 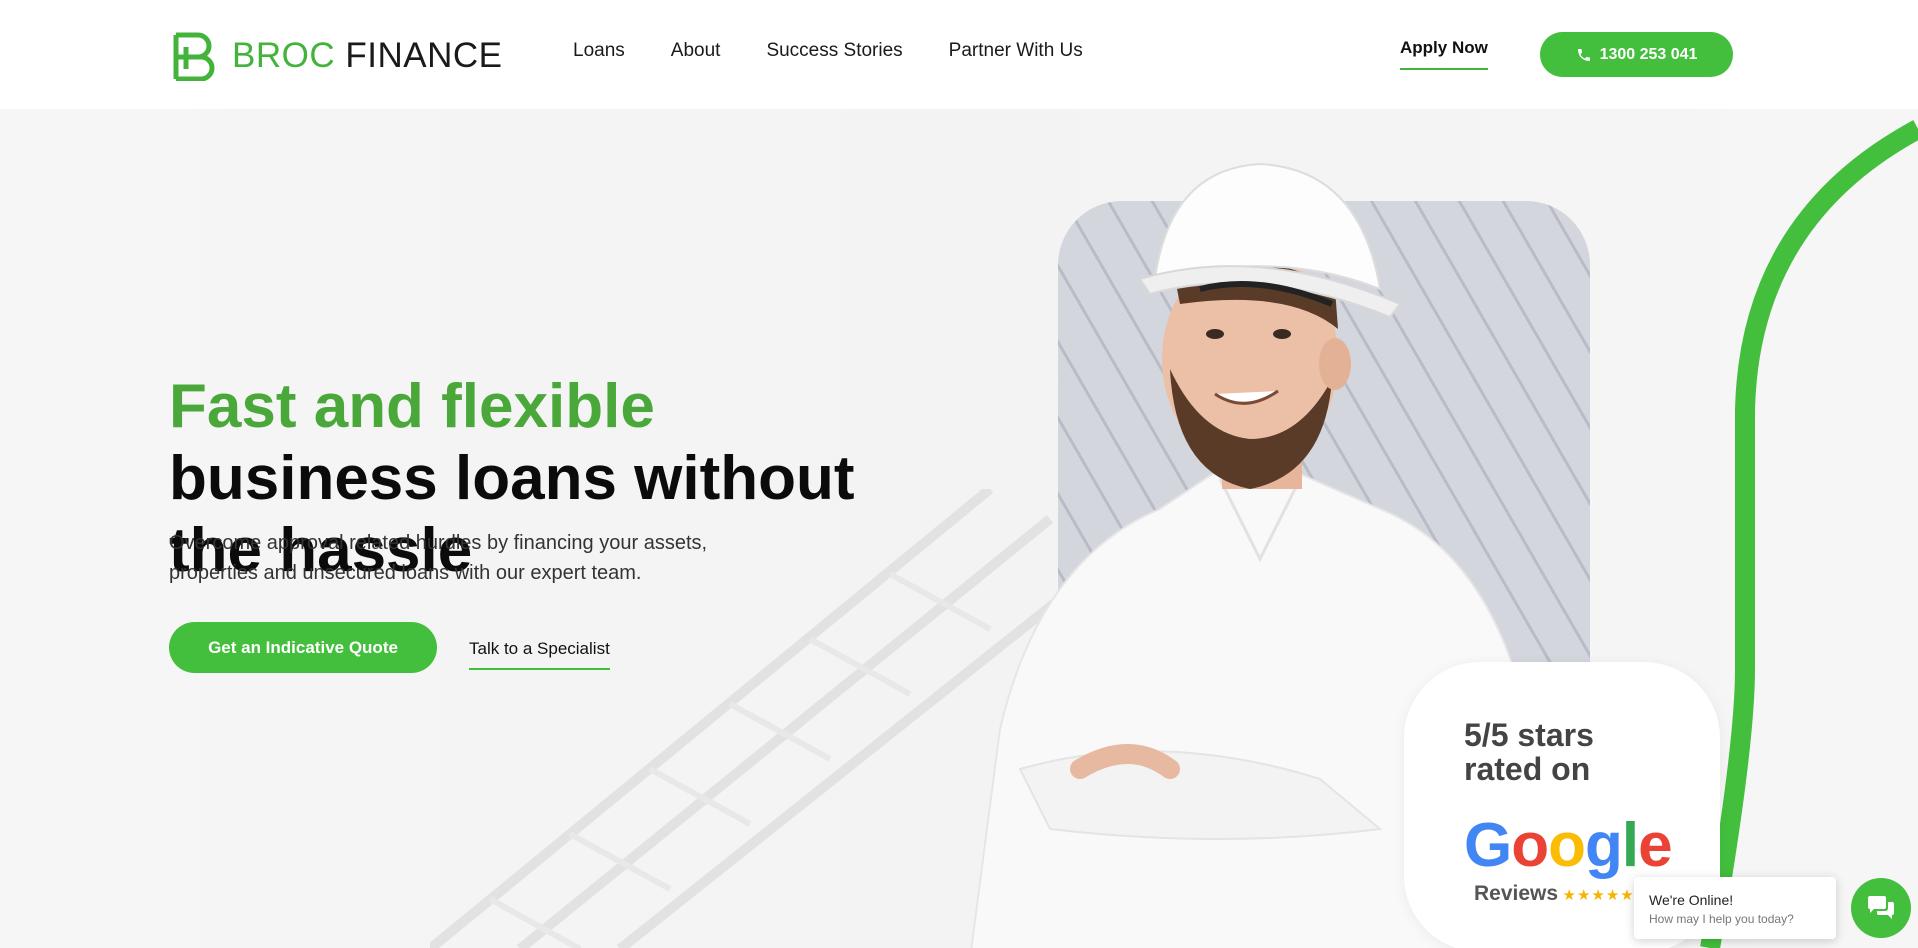 I want to click on logo: BROC FINANCE, so click(x=337, y=56).